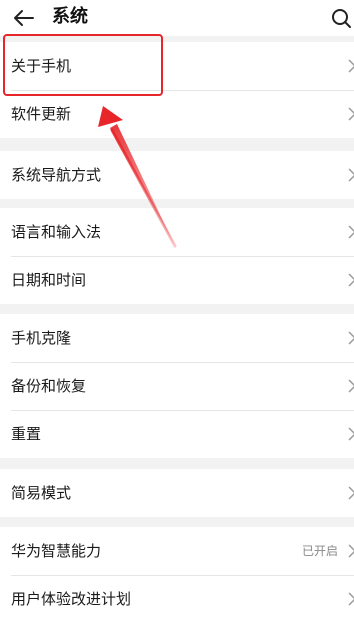 The image size is (354, 636). Describe the element at coordinates (41, 338) in the screenshot. I see `settings-item-label: 手机克隆` at that location.